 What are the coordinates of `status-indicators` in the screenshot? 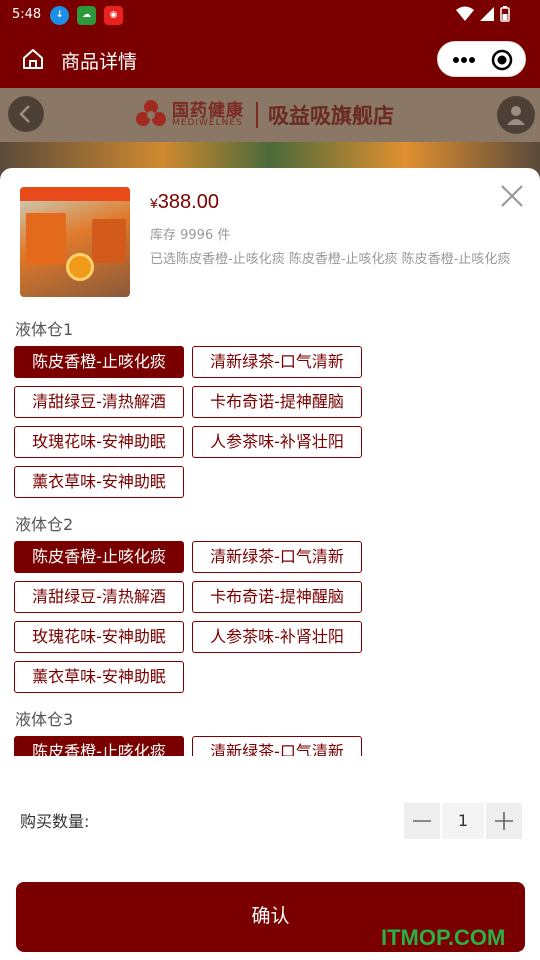 It's located at (483, 14).